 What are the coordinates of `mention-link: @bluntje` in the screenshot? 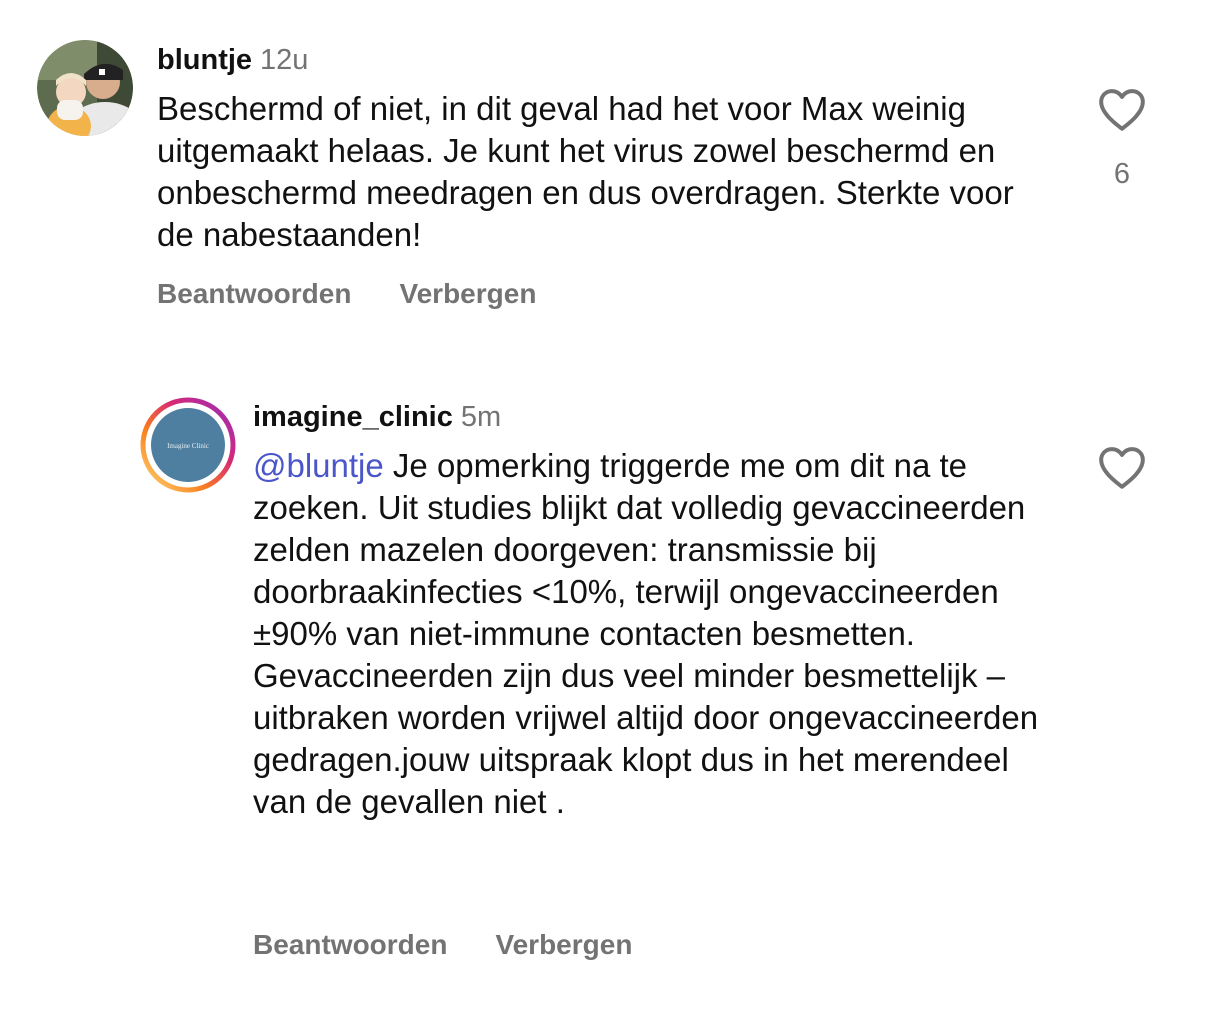 It's located at (318, 465).